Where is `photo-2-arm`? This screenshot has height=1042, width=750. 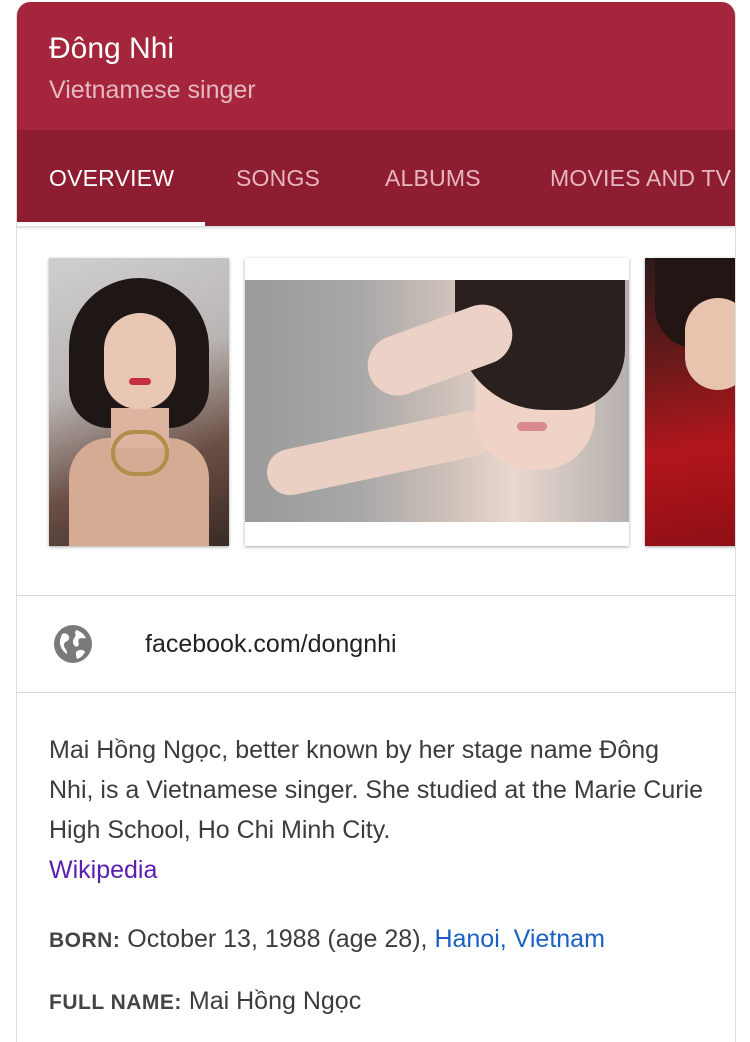
photo-2-arm is located at coordinates (380, 453).